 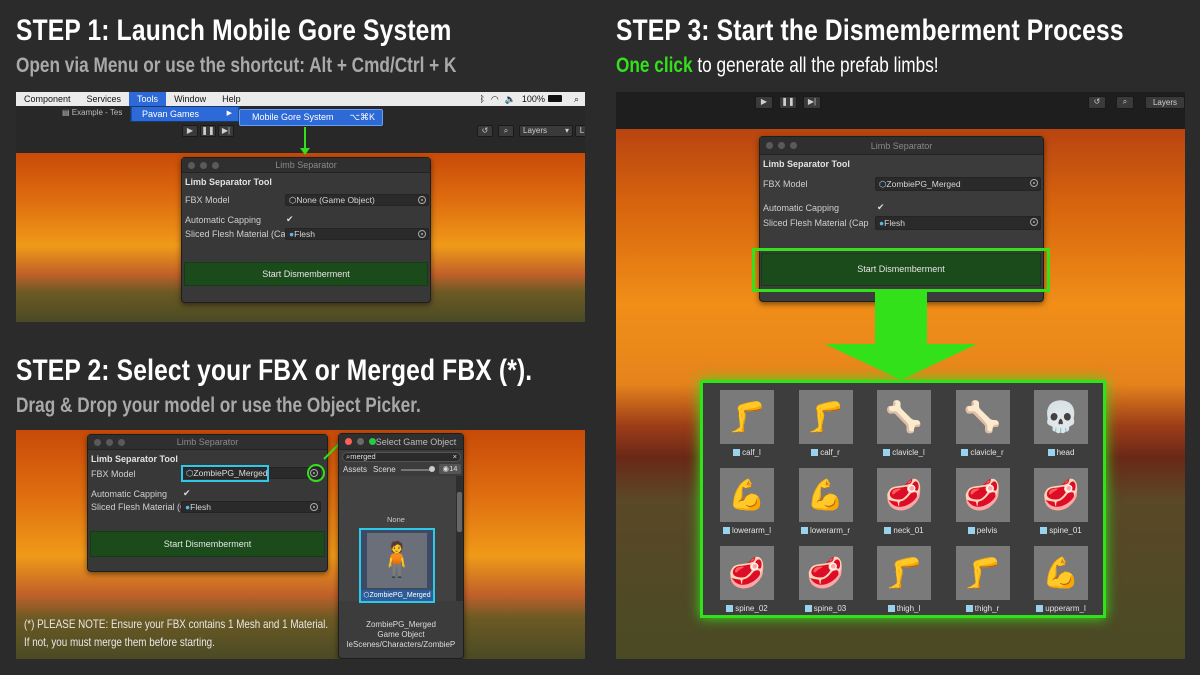 I want to click on picker-selected-item: 🧍 ⬡ZombiePG_Merged, so click(x=397, y=565).